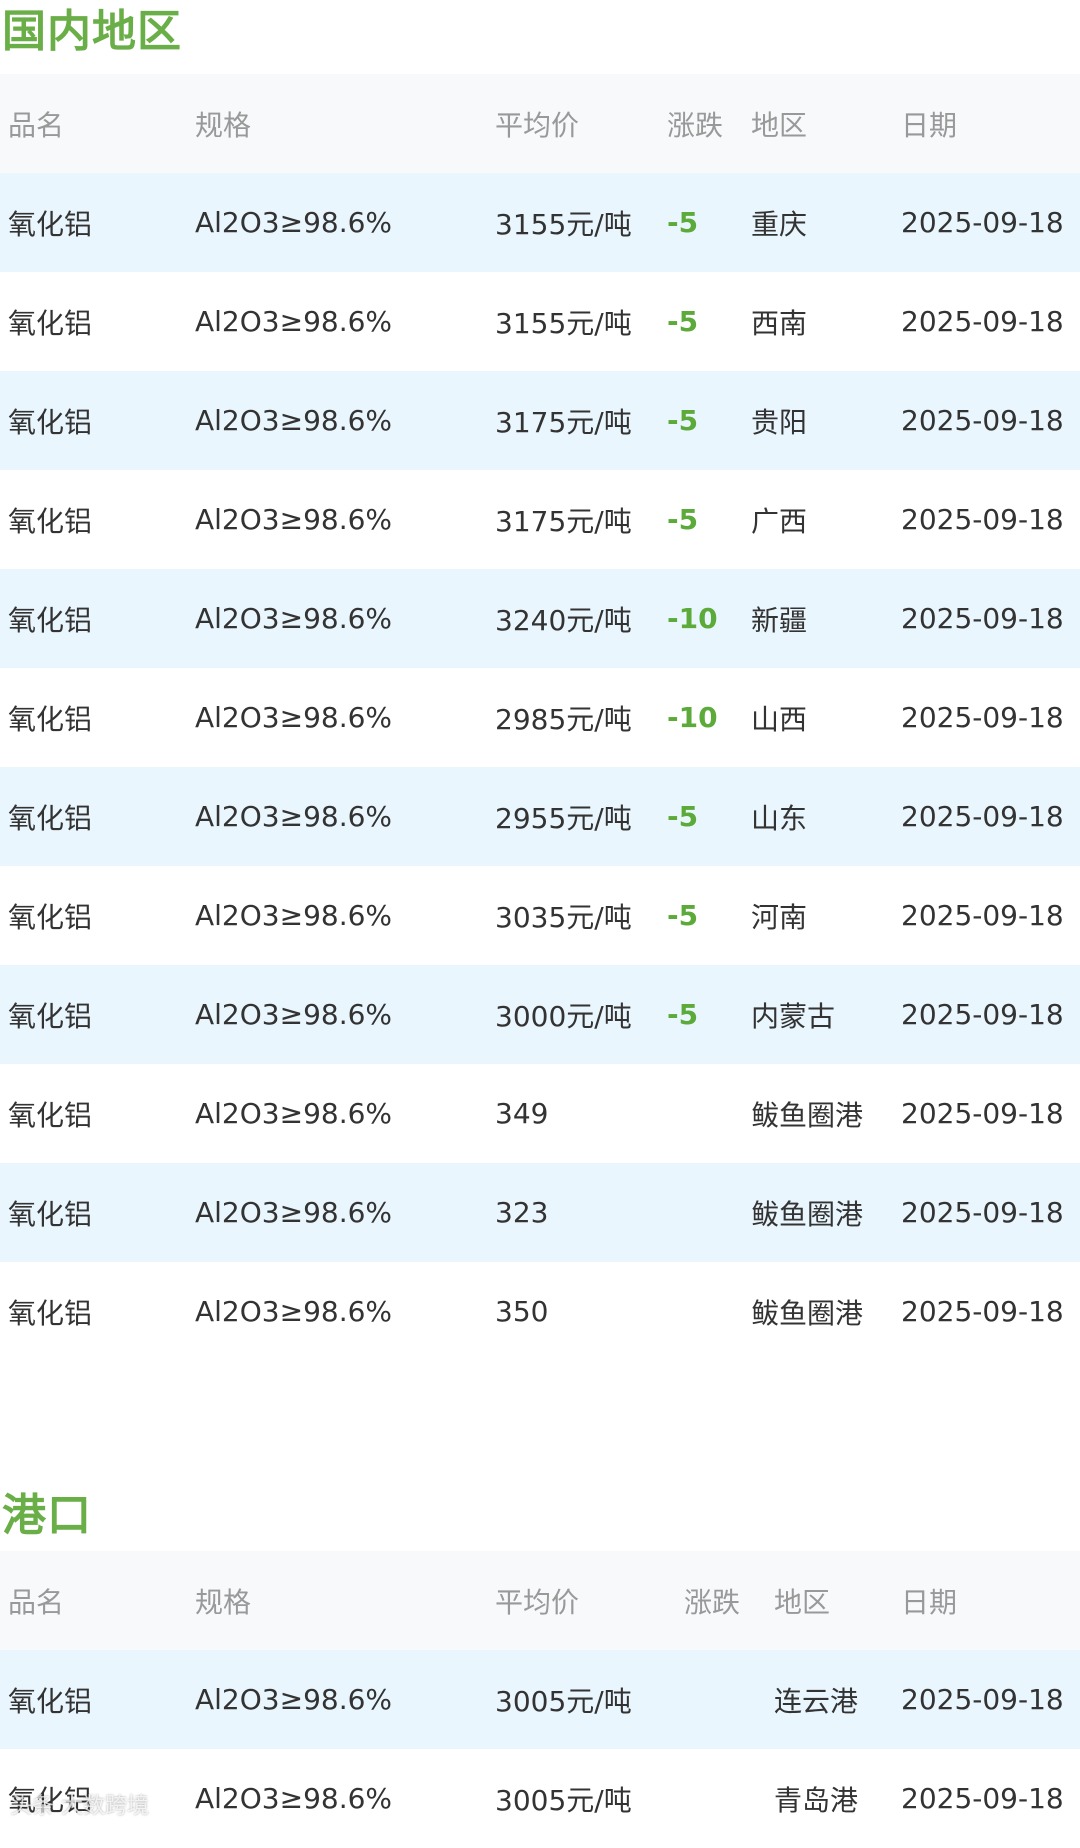 The width and height of the screenshot is (1080, 1848). What do you see at coordinates (47, 1515) in the screenshot?
I see `section-title-port: 港口` at bounding box center [47, 1515].